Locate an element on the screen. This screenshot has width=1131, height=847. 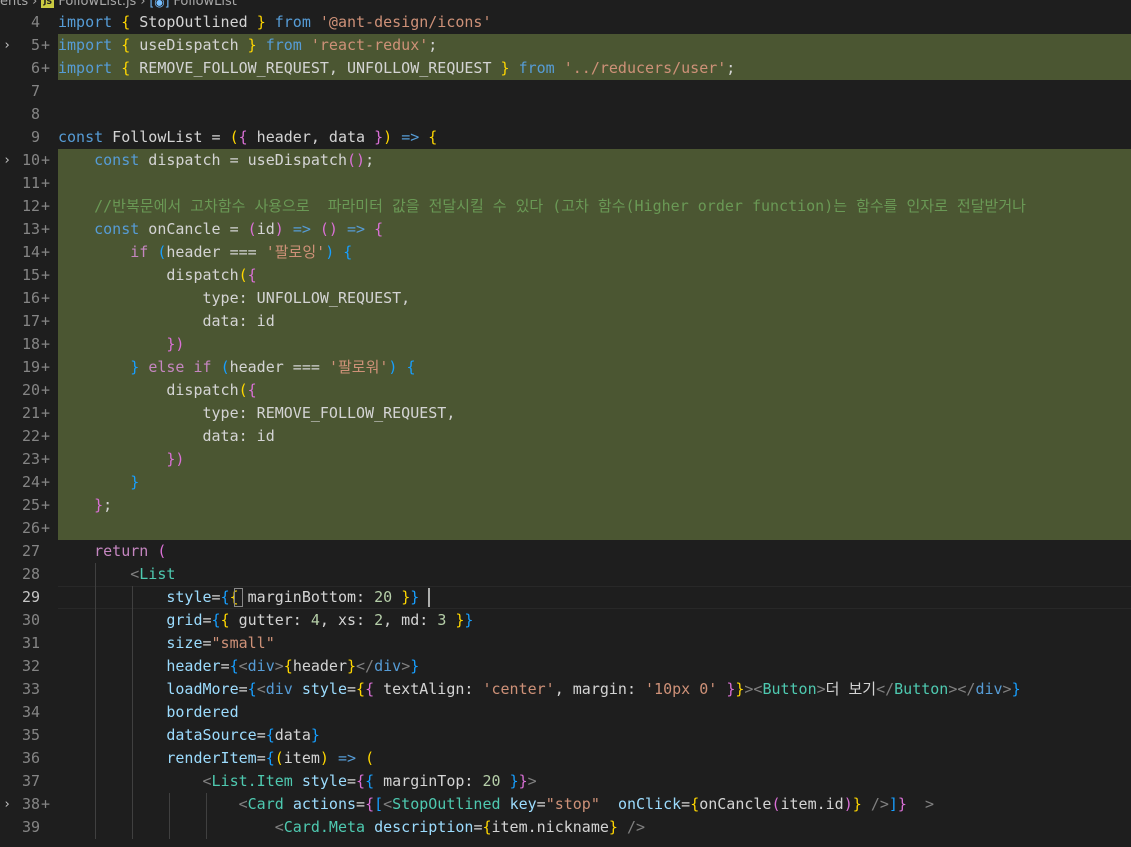
code-text: type: REMOVE_FOLLOW_REQUEST, is located at coordinates (256, 413).